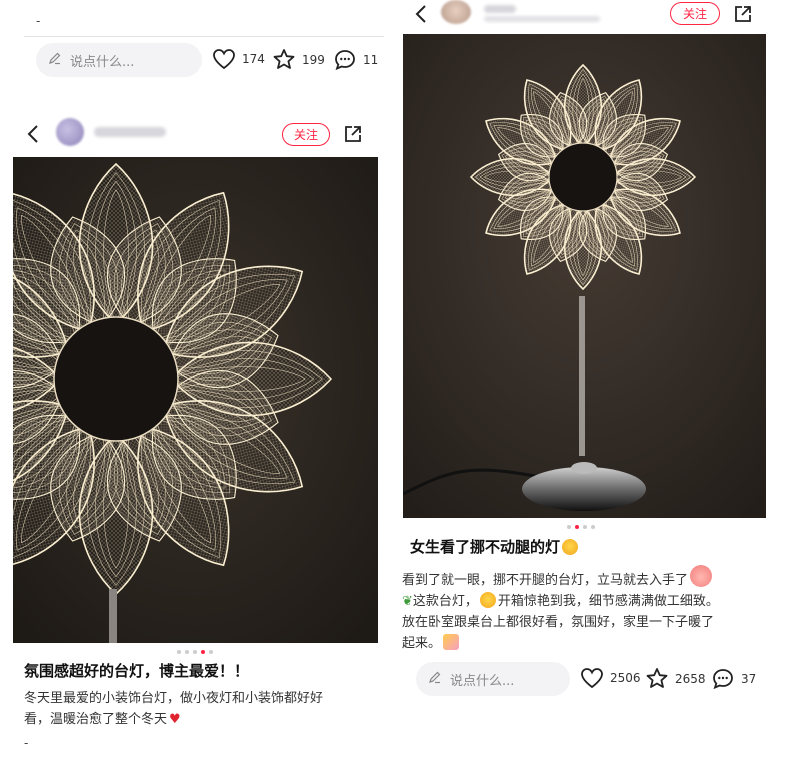 The width and height of the screenshot is (790, 768). Describe the element at coordinates (137, 671) in the screenshot. I see `post-title: 氛围感超好的台灯，博主最爱！！` at that location.